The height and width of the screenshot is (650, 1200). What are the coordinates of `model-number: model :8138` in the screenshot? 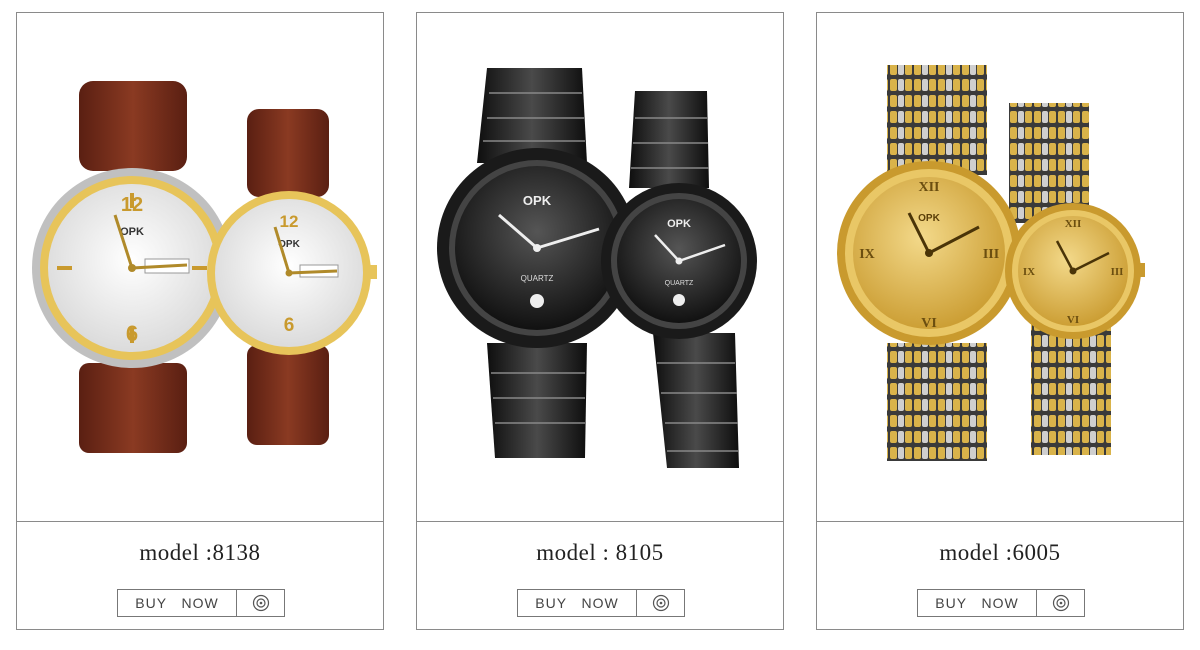 It's located at (200, 552).